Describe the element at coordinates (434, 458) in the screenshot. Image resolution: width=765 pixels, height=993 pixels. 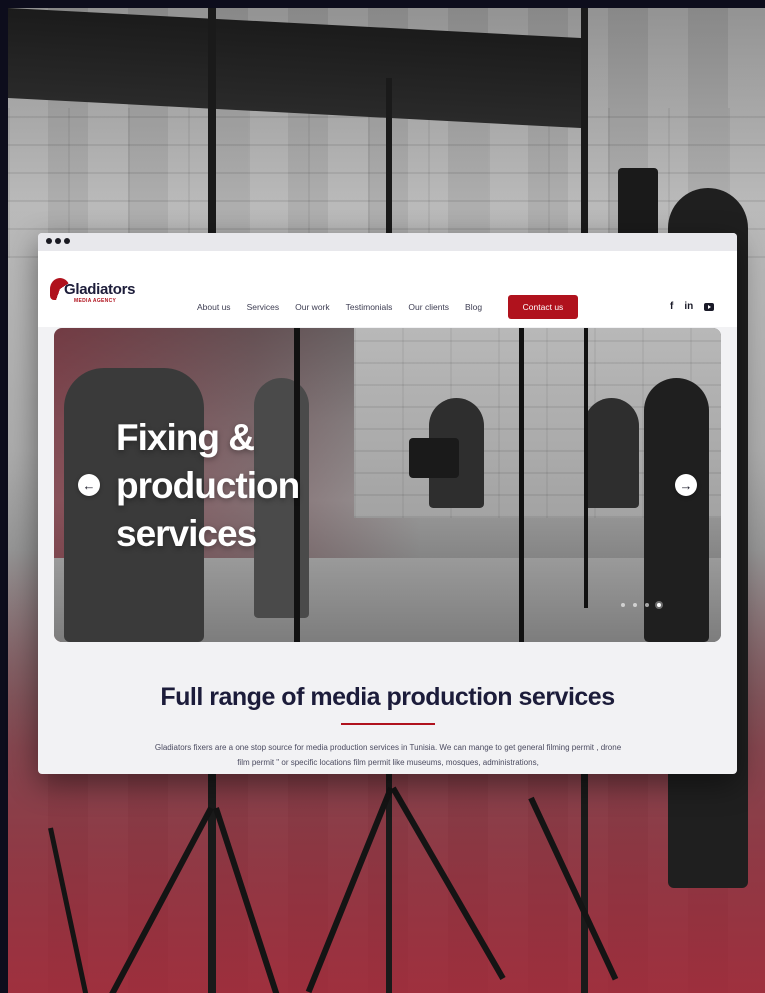
I see `hero-photo-camera` at that location.